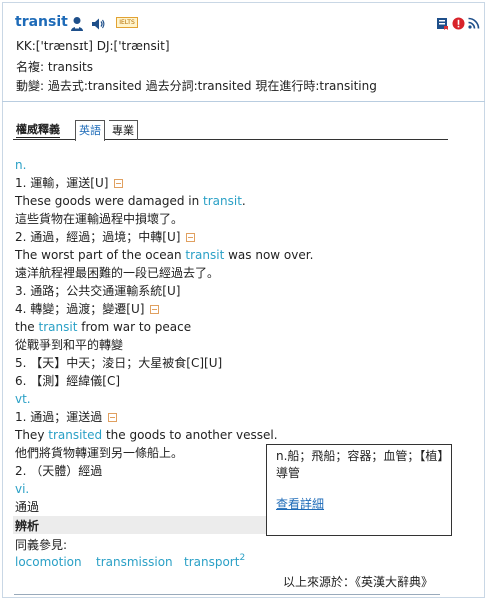 This screenshot has width=487, height=600. I want to click on sense-text: 1. 通過；運送過, so click(59, 417).